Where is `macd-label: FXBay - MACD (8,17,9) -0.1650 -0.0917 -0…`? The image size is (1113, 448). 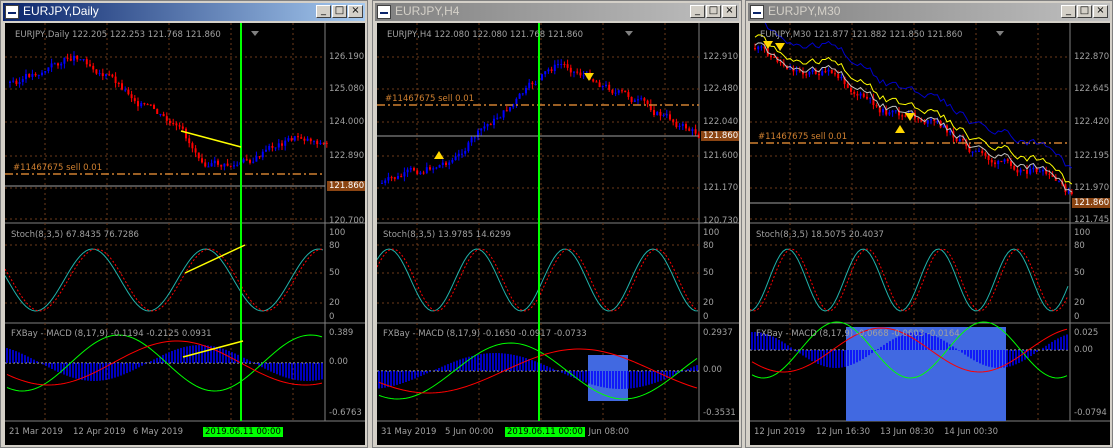 macd-label: FXBay - MACD (8,17,9) -0.1650 -0.0917 -0… is located at coordinates (485, 334).